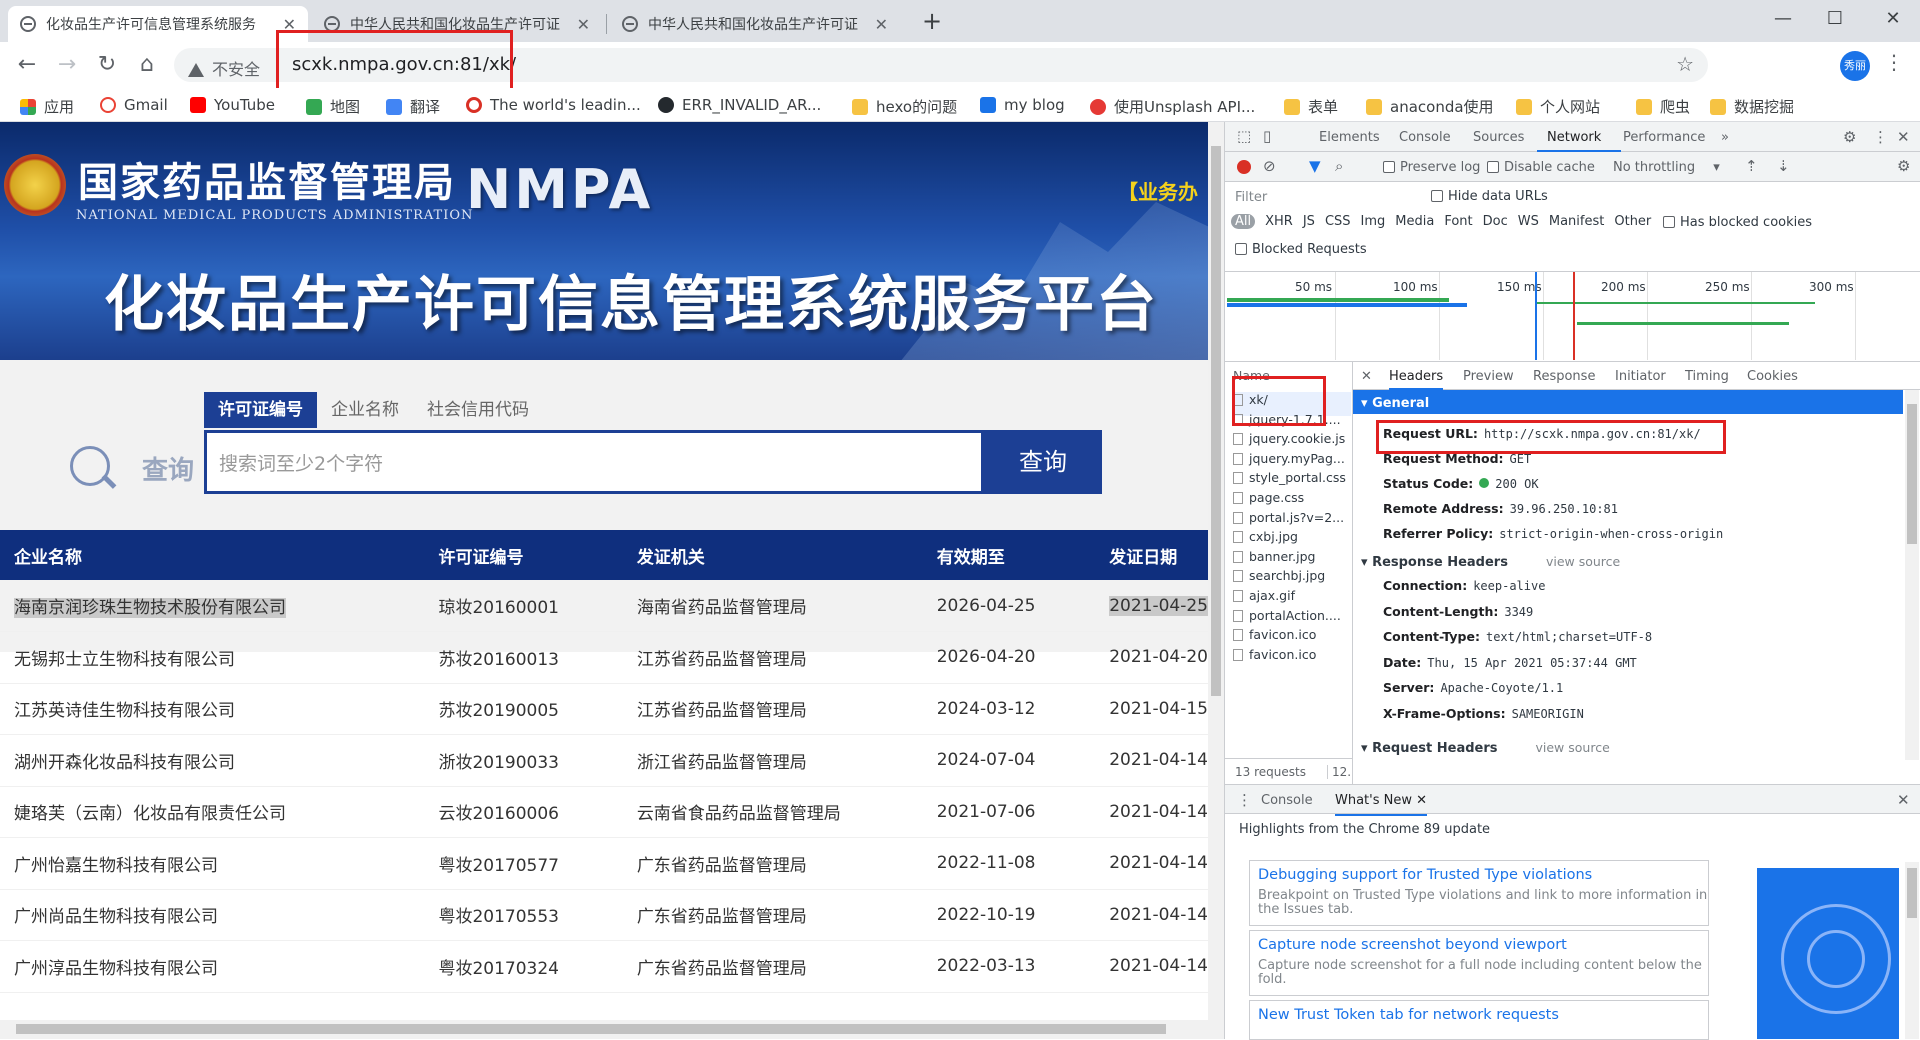 The image size is (1920, 1040). What do you see at coordinates (116, 917) in the screenshot?
I see `cell-text: 广州尚品生物科技有限公司` at bounding box center [116, 917].